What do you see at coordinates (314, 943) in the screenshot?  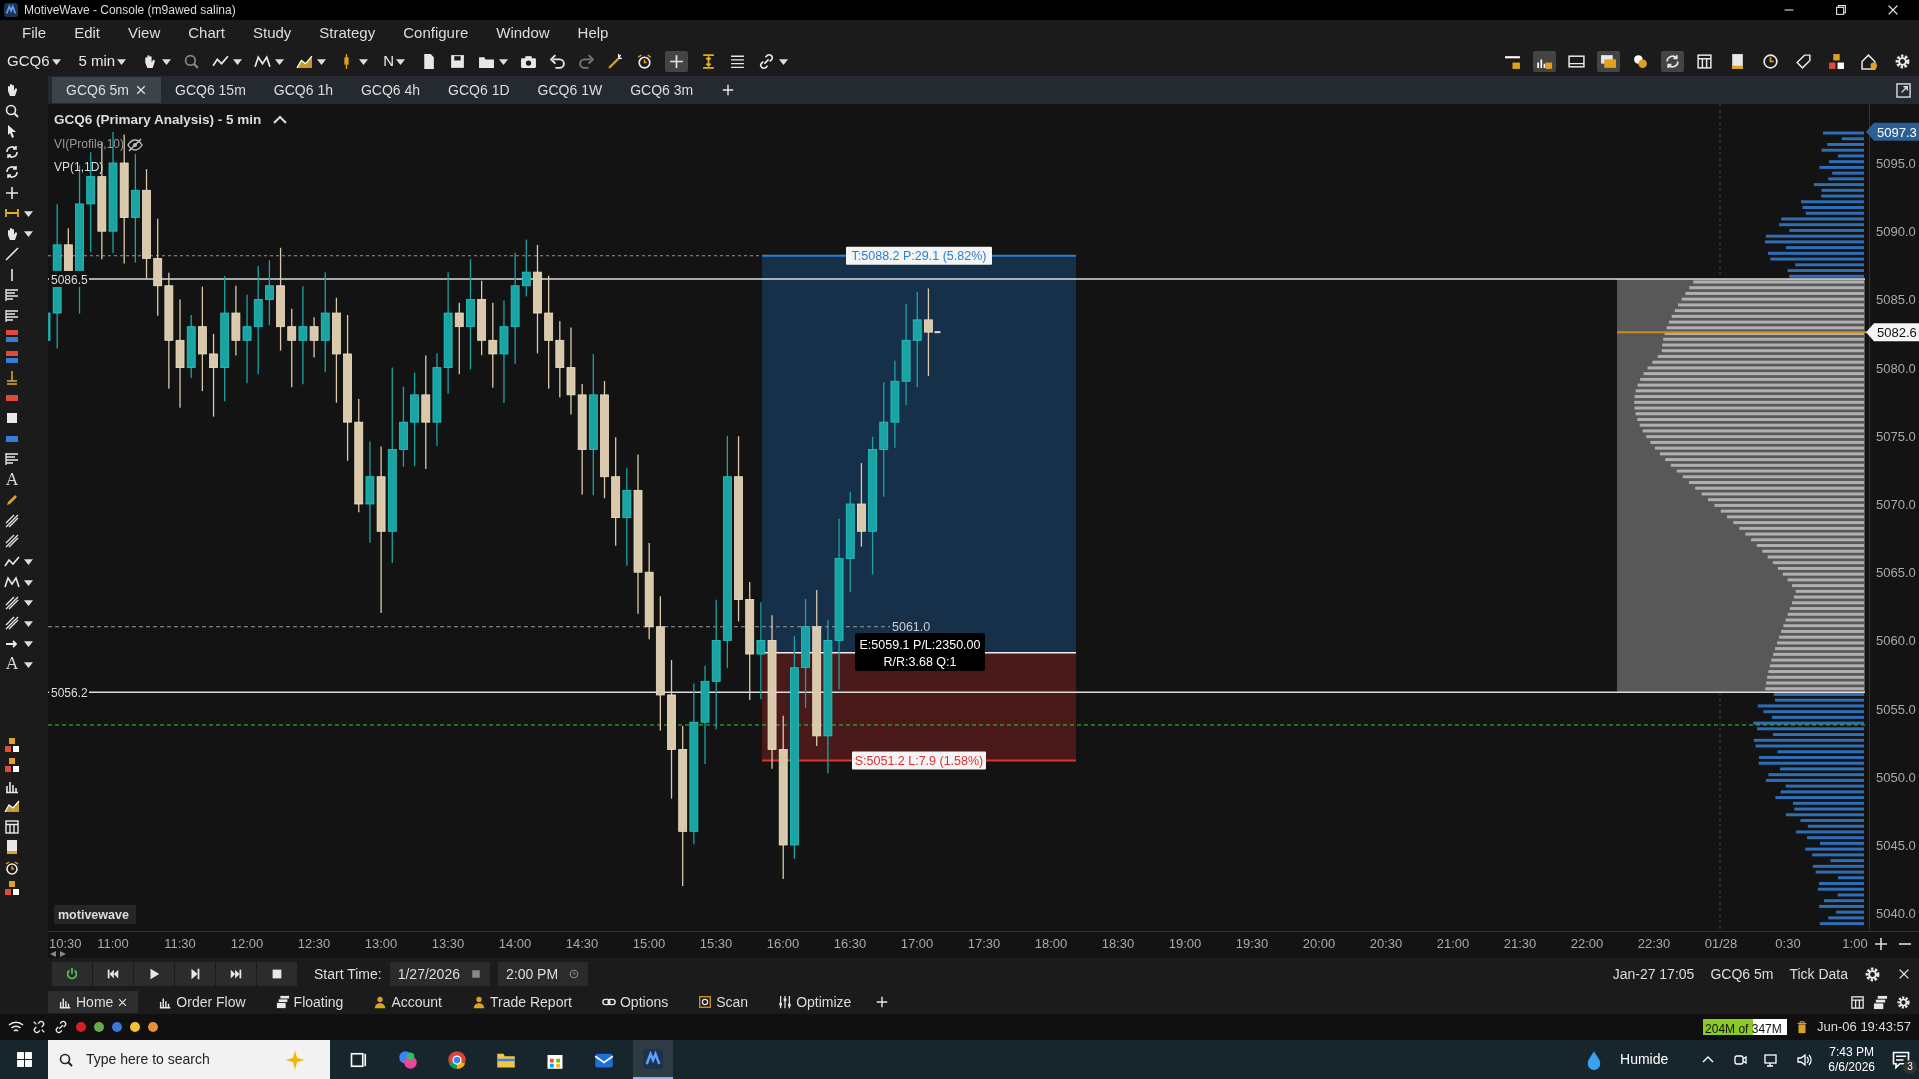 I see `time-label: 12:30` at bounding box center [314, 943].